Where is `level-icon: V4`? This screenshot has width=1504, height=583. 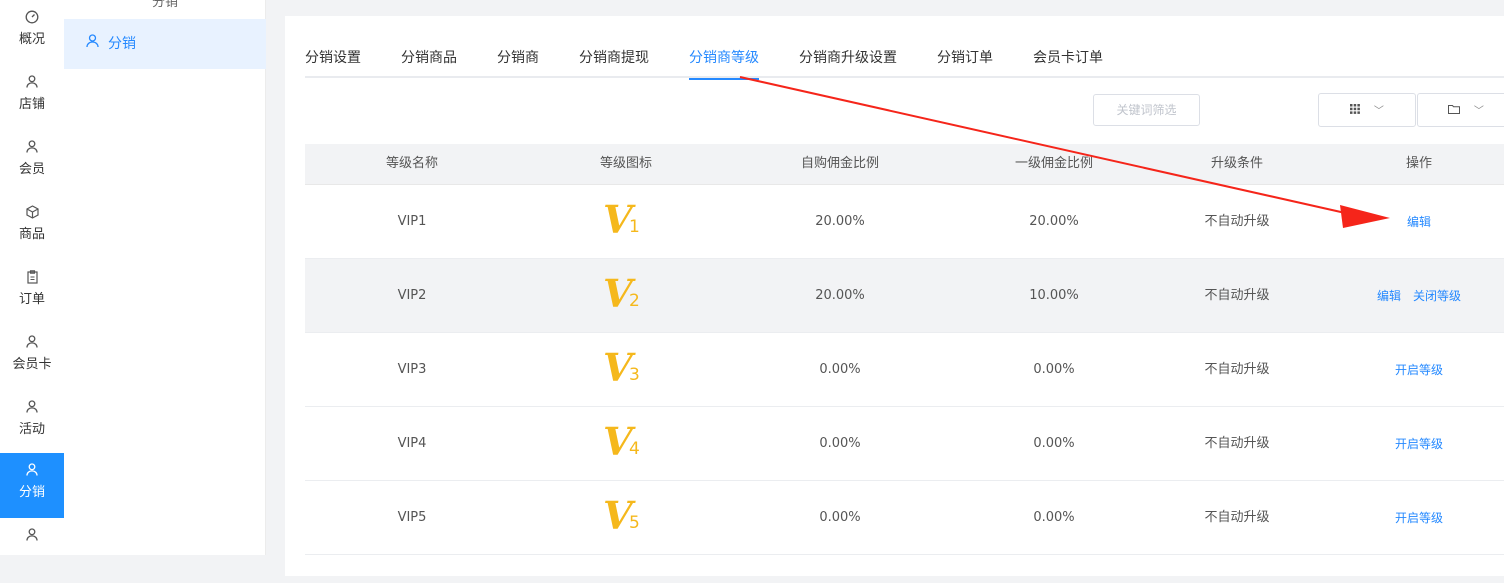
level-icon: V4 is located at coordinates (626, 444).